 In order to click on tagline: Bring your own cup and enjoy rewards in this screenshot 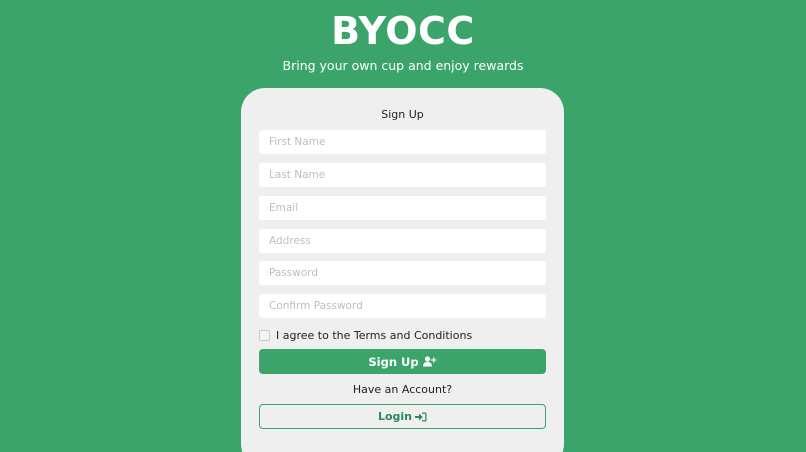, I will do `click(403, 65)`.